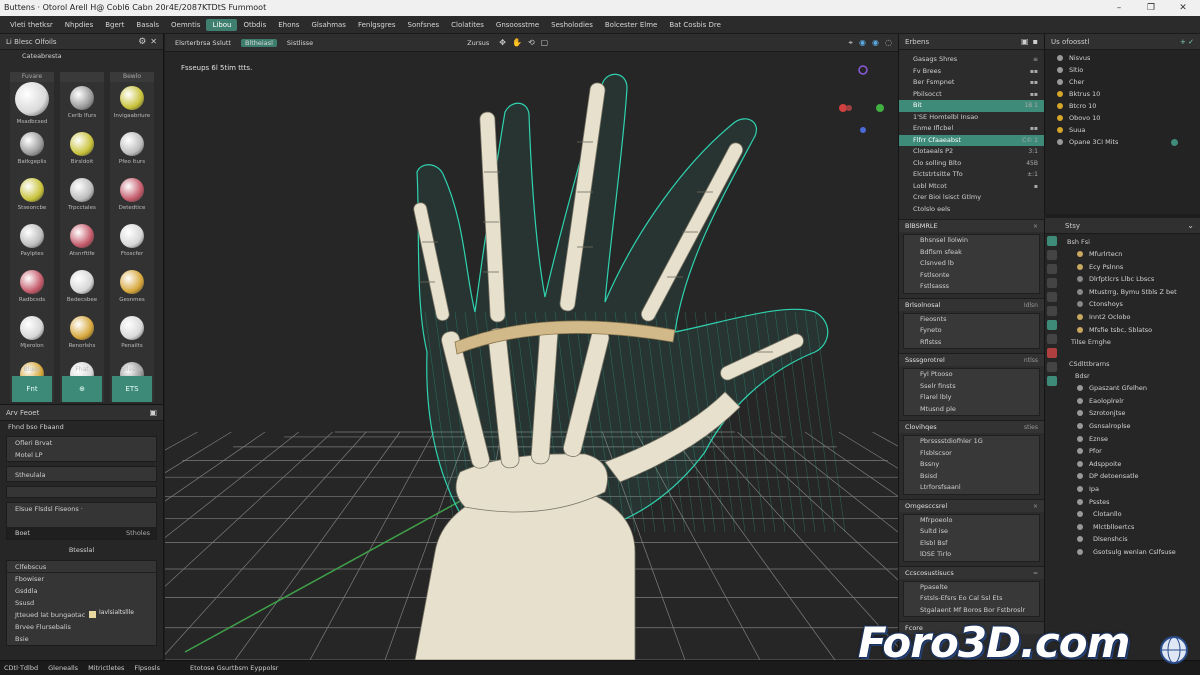 The width and height of the screenshot is (1200, 675). What do you see at coordinates (1122, 426) in the screenshot?
I see `modifier-row: Gsnsalroplse` at bounding box center [1122, 426].